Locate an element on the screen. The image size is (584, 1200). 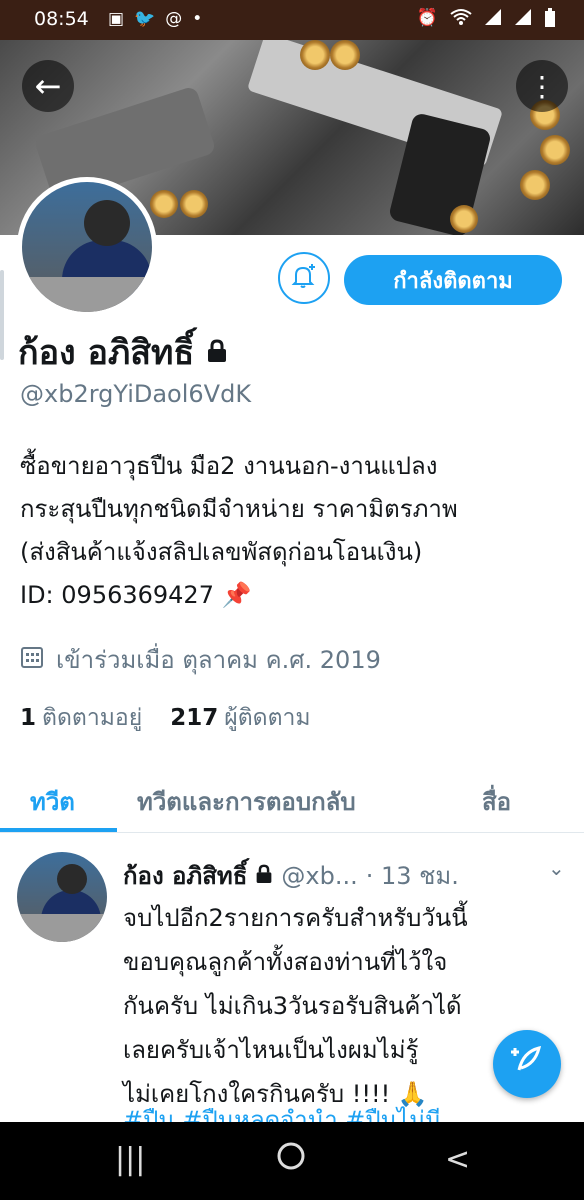
bio-line: กระสุนปืนทุกชนิดมีจำหน่าย ราคามิตรภาพ is located at coordinates (239, 509).